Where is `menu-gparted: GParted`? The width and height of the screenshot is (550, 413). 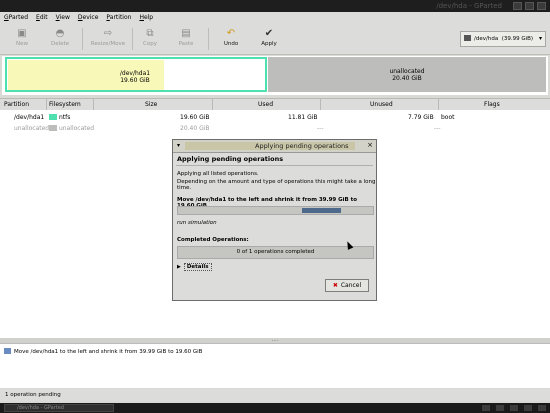
menu-gparted: GParted is located at coordinates (16, 18).